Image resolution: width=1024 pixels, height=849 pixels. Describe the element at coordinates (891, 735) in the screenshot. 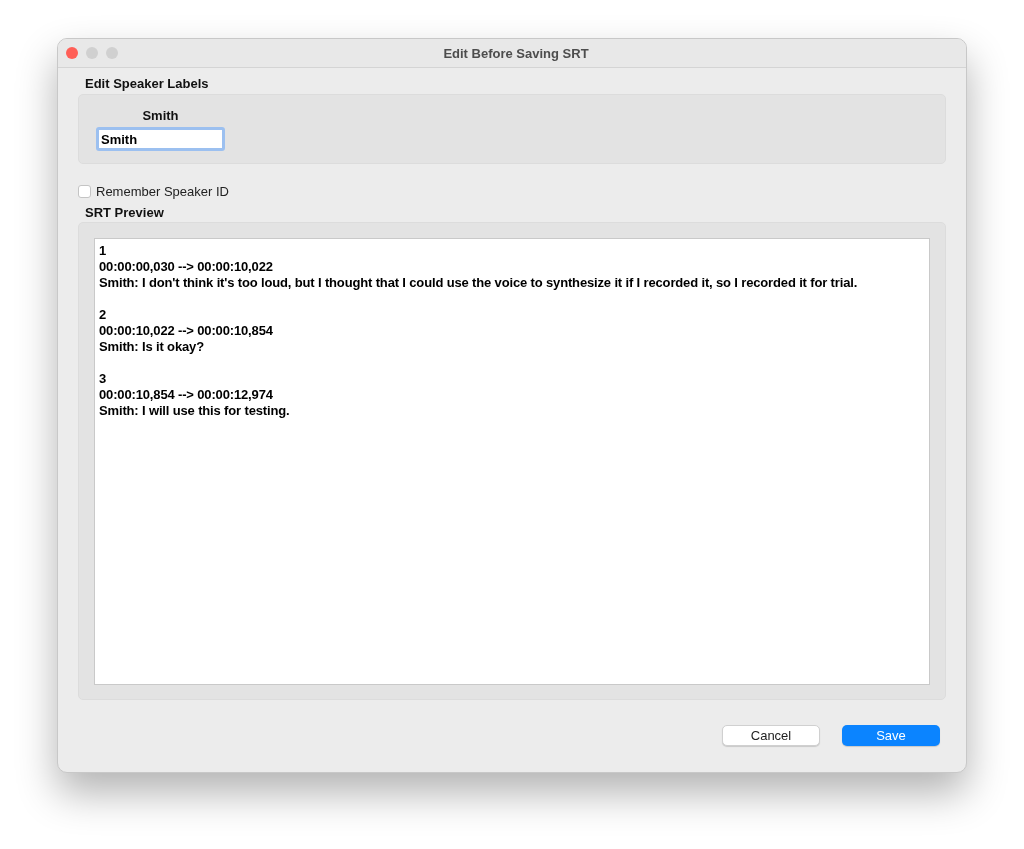

I see `save-button: Save` at that location.